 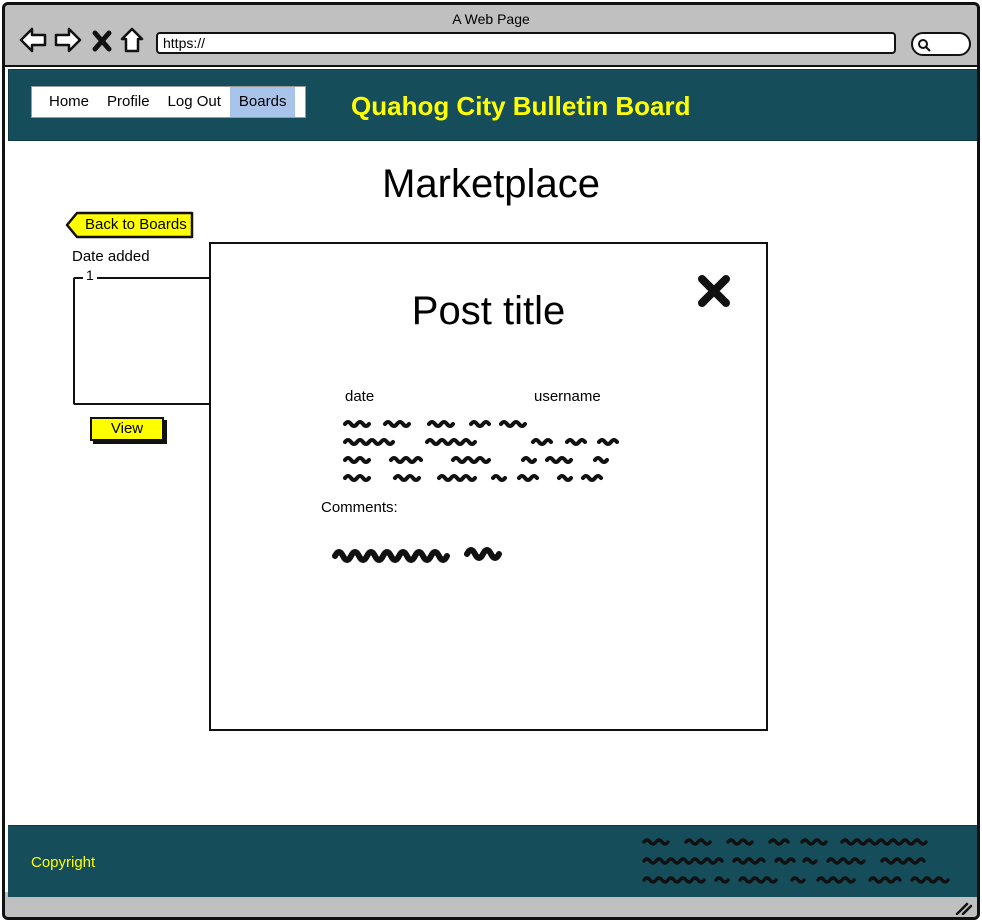 What do you see at coordinates (128, 102) in the screenshot?
I see `tab-profile: Profile` at bounding box center [128, 102].